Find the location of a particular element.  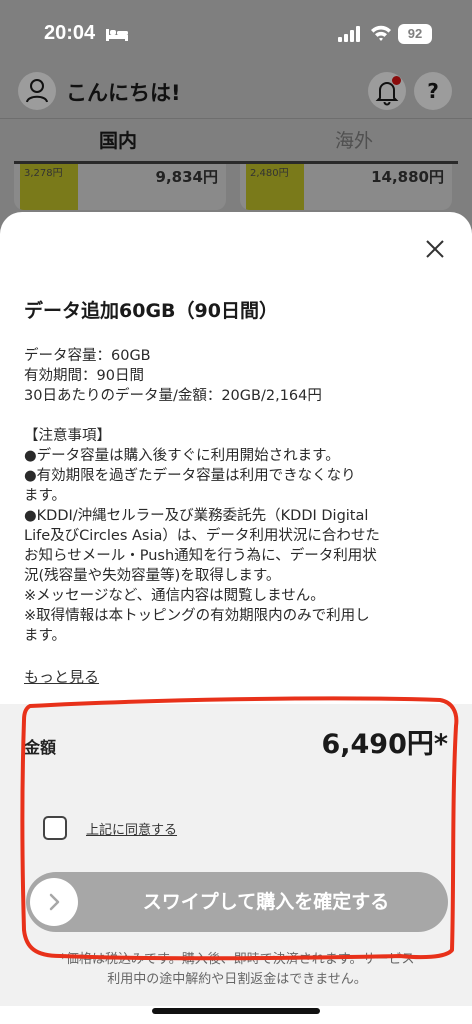

greeting-text: こんにちは! is located at coordinates (123, 93).